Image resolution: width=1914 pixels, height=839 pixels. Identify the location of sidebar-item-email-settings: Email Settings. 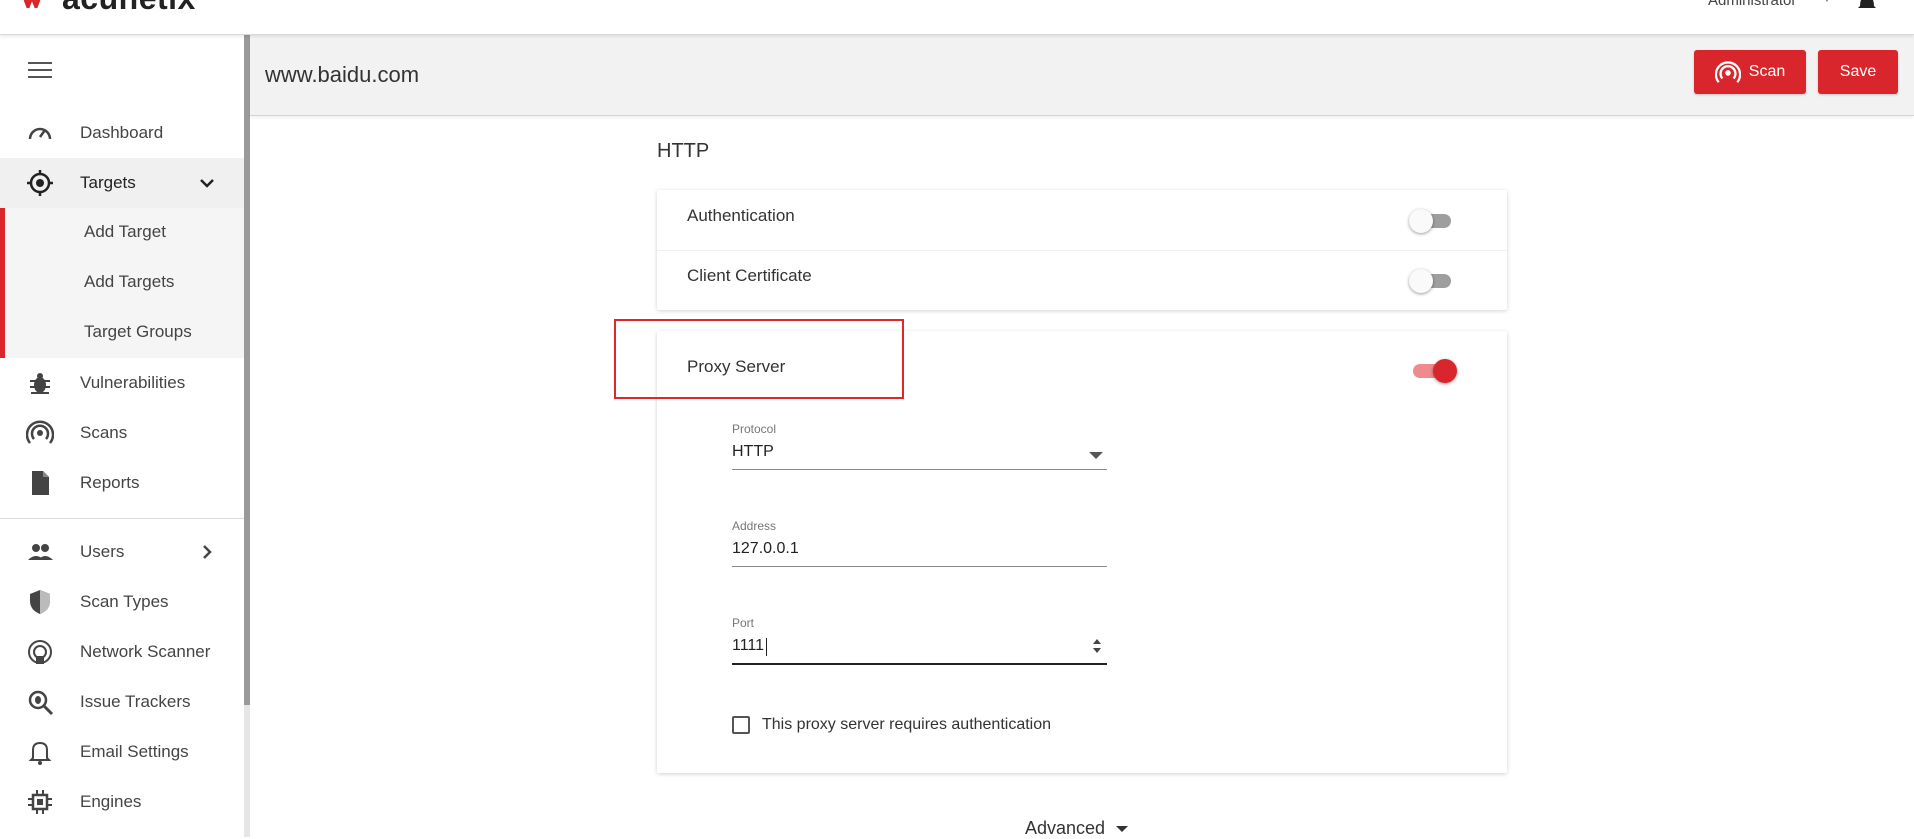
(122, 752).